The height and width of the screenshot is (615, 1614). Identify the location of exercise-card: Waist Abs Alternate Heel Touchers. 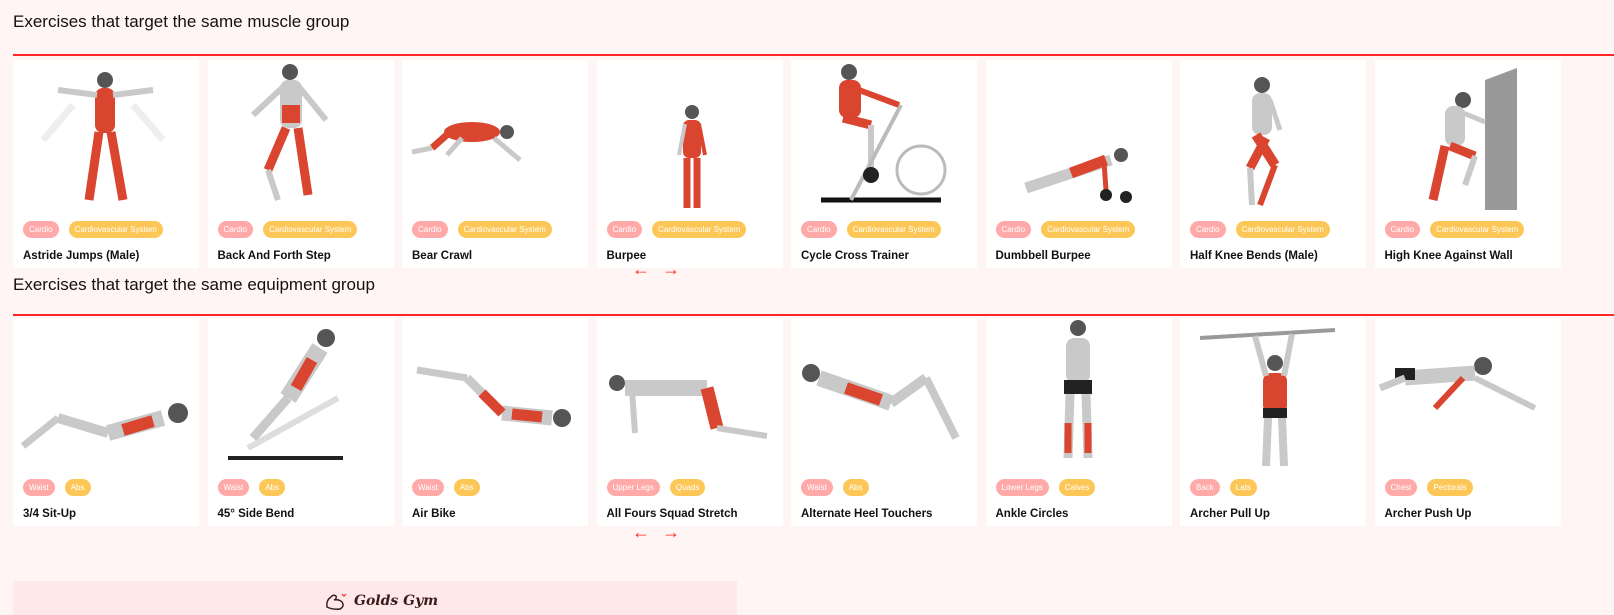
(884, 422).